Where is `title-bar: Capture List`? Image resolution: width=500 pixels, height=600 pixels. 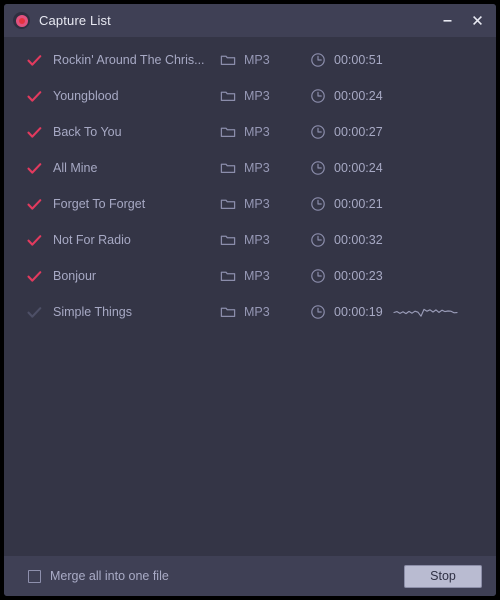 title-bar: Capture List is located at coordinates (250, 20).